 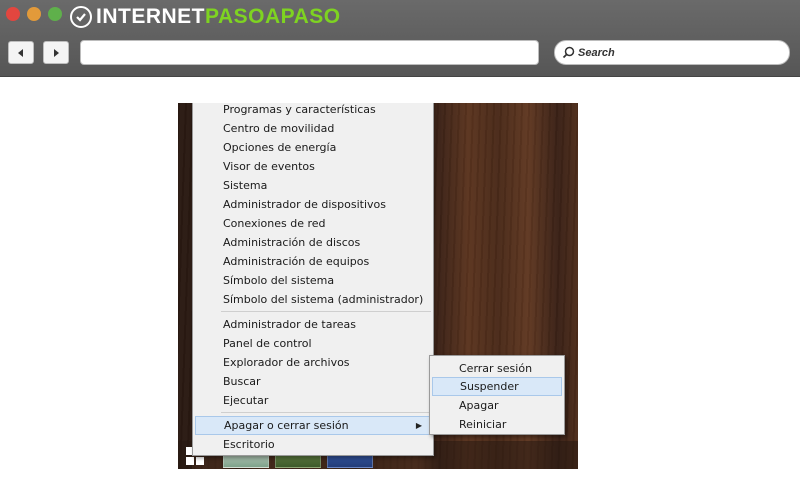 What do you see at coordinates (55, 14) in the screenshot?
I see `maximize-window-button` at bounding box center [55, 14].